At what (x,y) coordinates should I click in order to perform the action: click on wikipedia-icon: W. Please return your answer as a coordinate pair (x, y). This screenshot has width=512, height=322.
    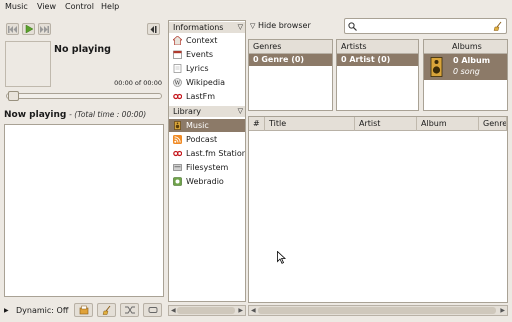
    Looking at the image, I should click on (177, 82).